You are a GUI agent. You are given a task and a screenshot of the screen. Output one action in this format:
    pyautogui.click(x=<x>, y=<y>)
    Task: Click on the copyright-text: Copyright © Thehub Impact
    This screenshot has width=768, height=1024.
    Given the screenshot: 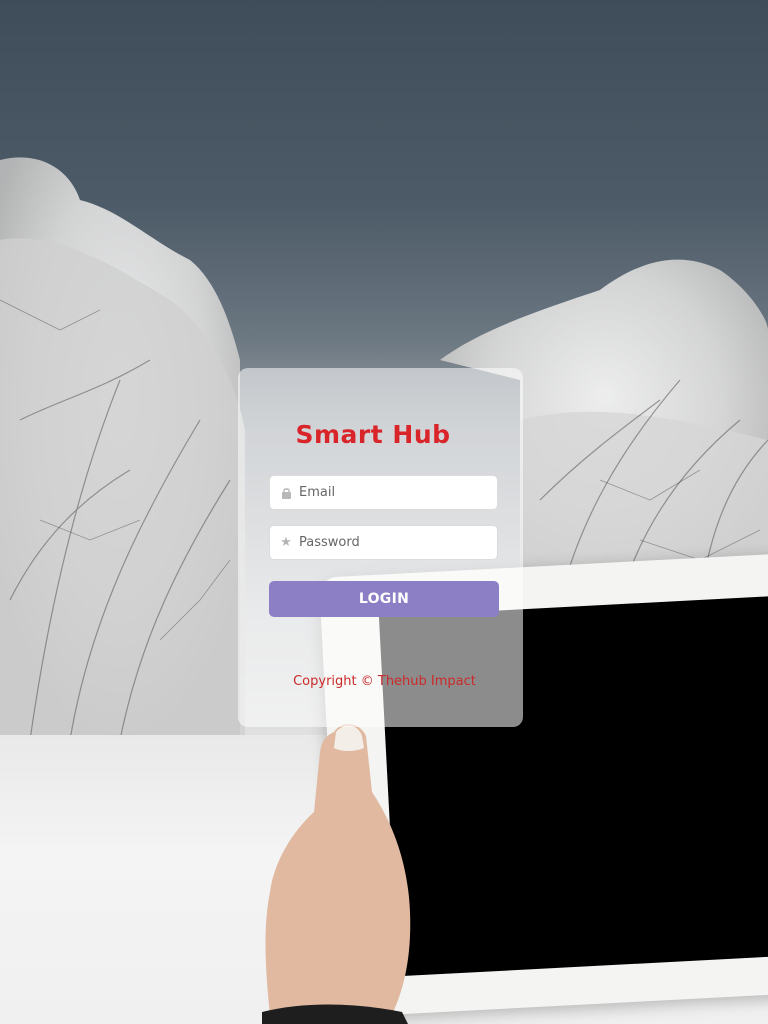 What is the action you would take?
    pyautogui.click(x=384, y=681)
    